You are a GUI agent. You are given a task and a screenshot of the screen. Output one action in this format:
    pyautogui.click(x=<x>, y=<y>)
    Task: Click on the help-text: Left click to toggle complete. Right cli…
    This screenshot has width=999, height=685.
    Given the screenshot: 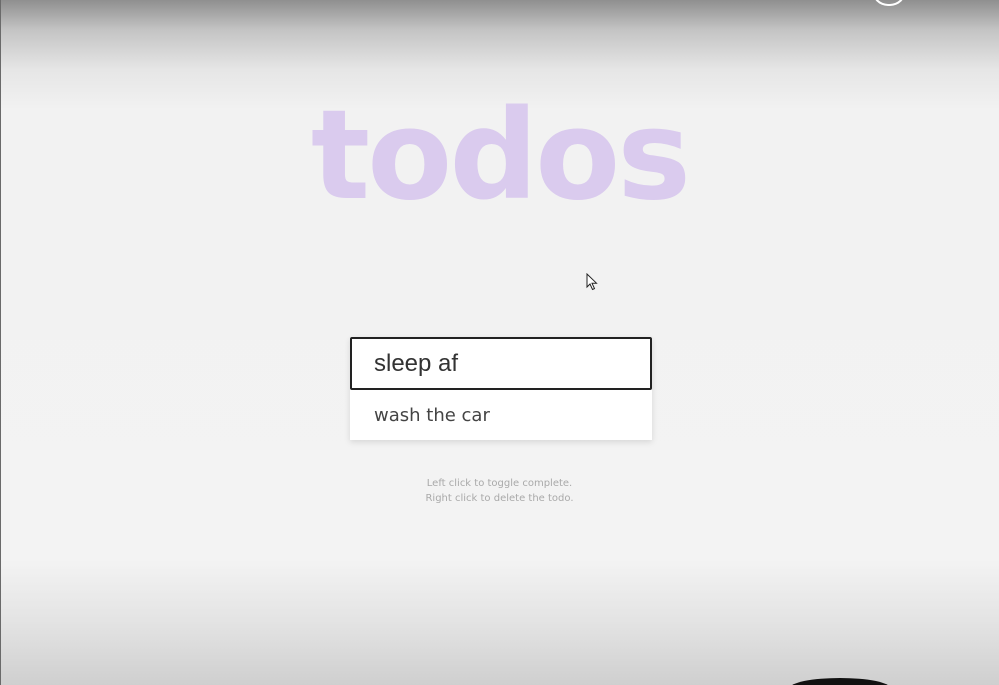 What is the action you would take?
    pyautogui.click(x=499, y=491)
    